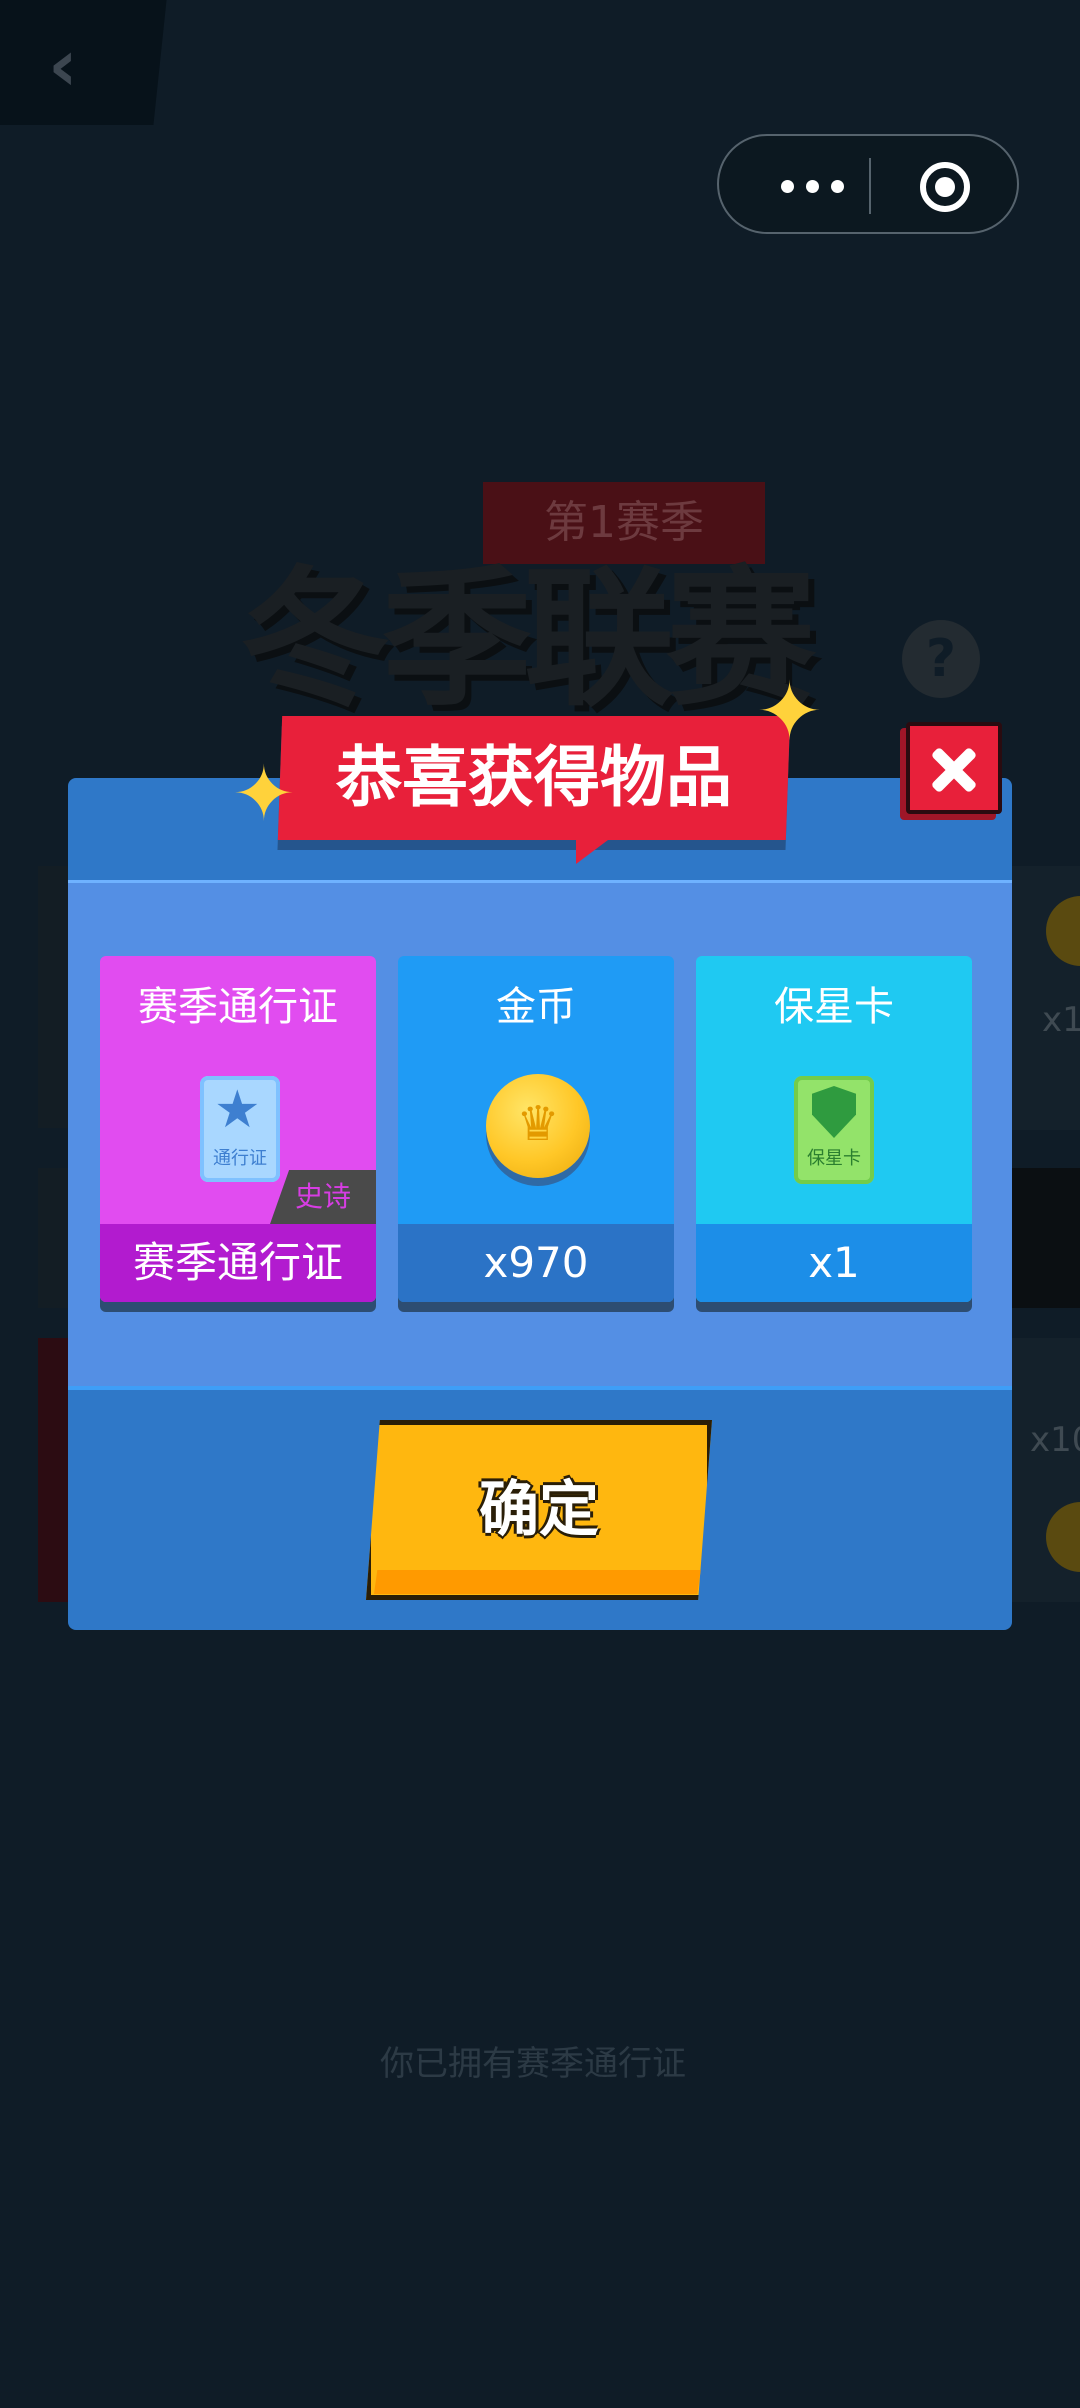 The width and height of the screenshot is (1080, 2408). I want to click on pass-card-icon: ★ 通行证, so click(240, 1129).